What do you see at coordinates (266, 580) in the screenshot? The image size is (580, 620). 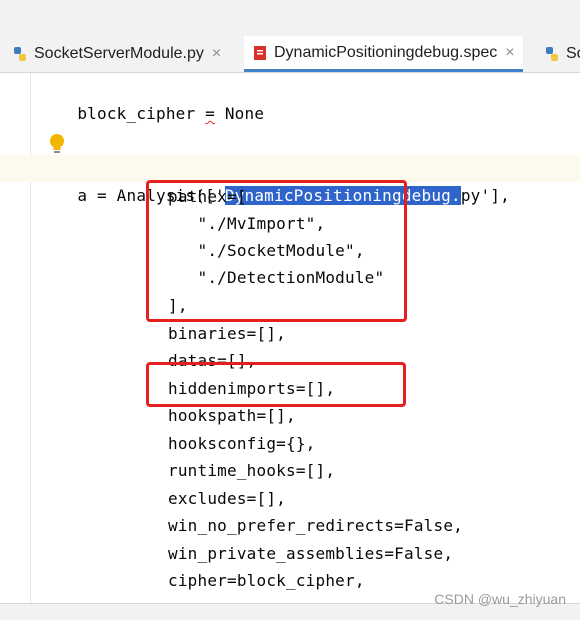 I see `code-line: cipher=block_cipher,` at bounding box center [266, 580].